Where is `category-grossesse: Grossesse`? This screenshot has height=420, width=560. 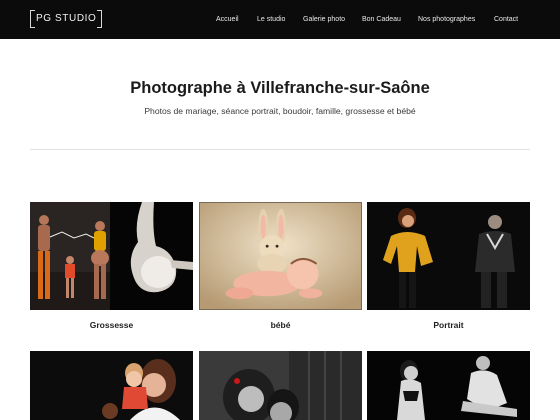
category-grossesse: Grossesse is located at coordinates (111, 325).